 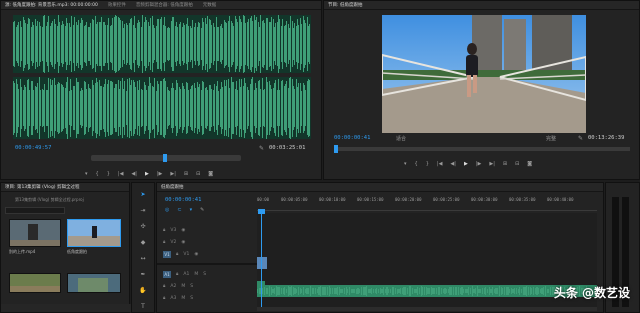 What do you see at coordinates (172, 187) in the screenshot?
I see `tab-timeline-sequence: 低角度跟拍` at bounding box center [172, 187].